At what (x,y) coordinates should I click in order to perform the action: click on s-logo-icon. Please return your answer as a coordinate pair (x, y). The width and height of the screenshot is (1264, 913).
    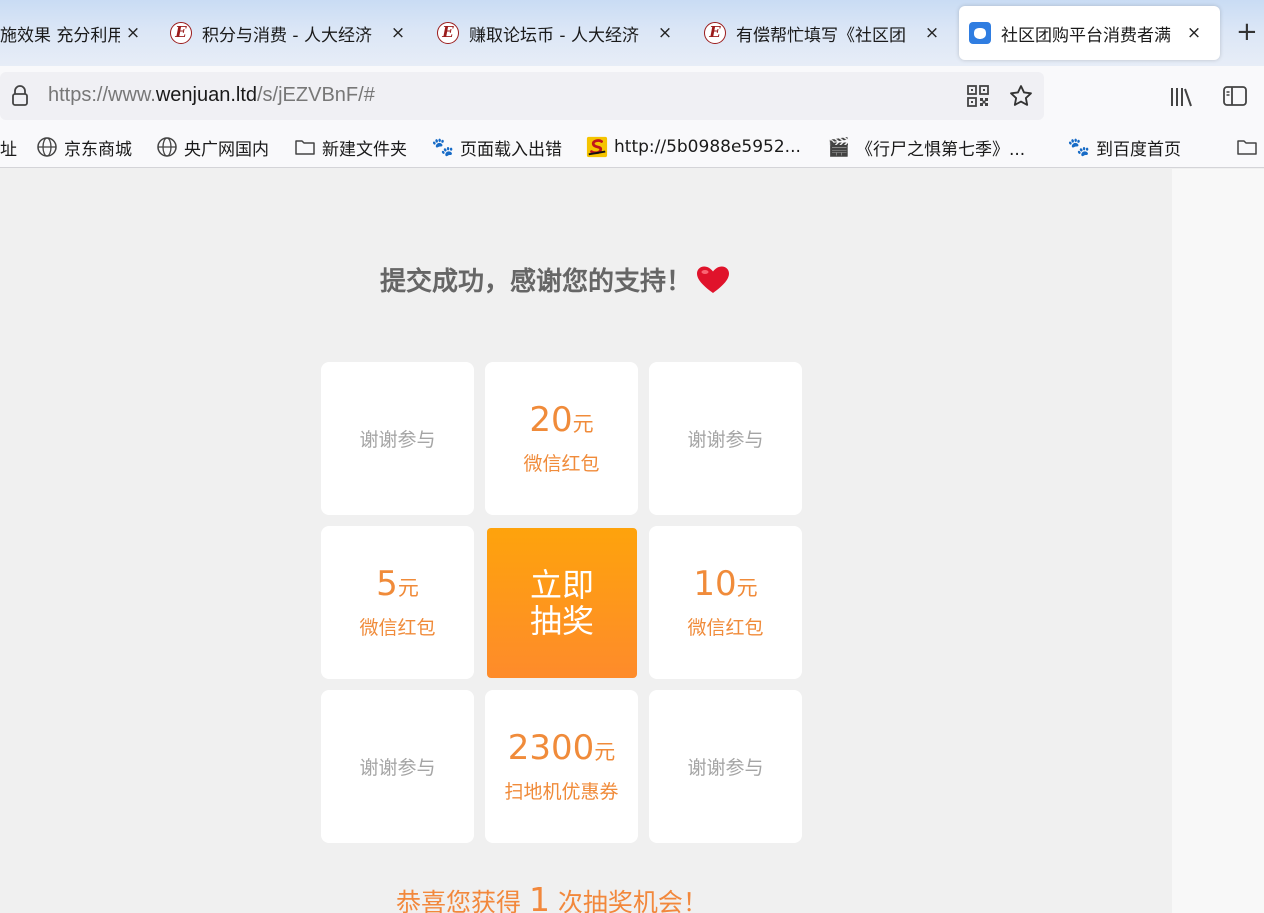
    Looking at the image, I should click on (597, 147).